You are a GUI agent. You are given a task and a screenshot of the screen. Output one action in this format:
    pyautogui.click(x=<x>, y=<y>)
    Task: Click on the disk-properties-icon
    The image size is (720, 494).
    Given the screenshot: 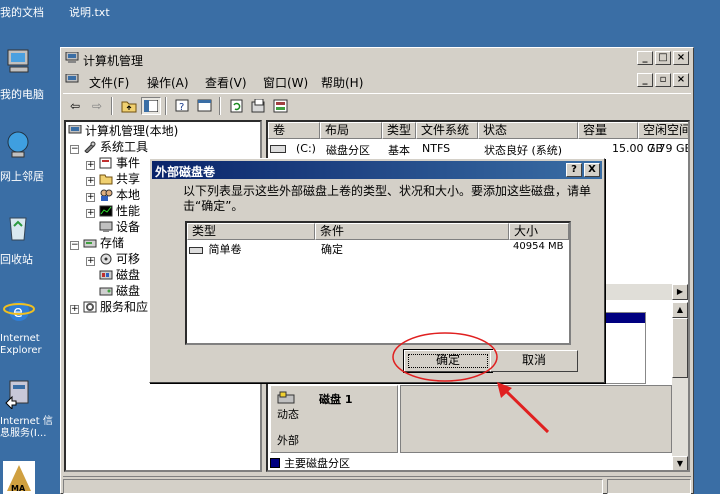 What is the action you would take?
    pyautogui.click(x=281, y=106)
    